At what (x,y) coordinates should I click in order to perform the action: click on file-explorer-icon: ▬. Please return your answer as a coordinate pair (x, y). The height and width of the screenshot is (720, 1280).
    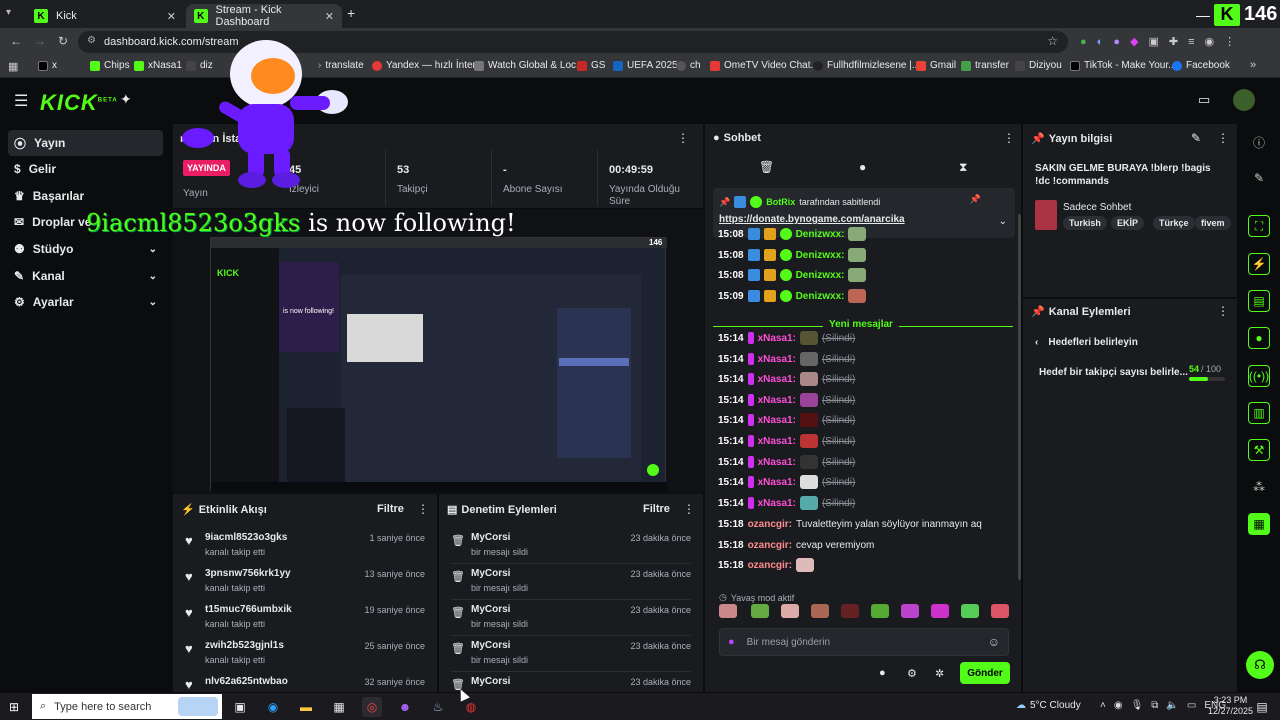
    Looking at the image, I should click on (306, 707).